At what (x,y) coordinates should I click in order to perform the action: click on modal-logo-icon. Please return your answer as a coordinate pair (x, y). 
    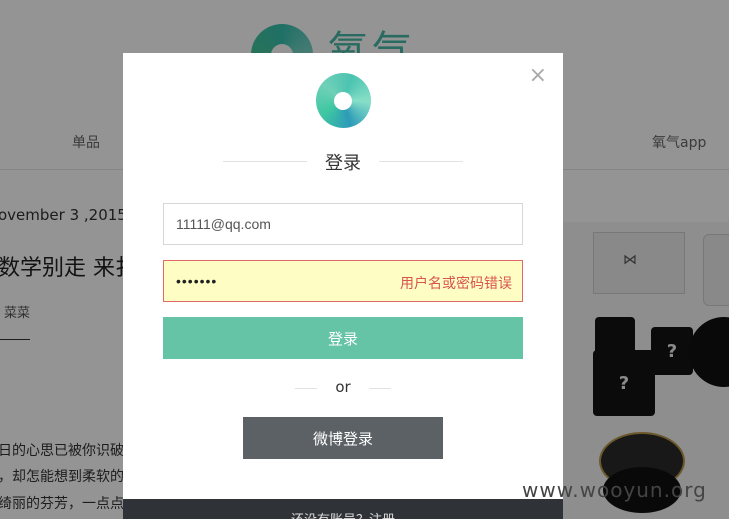
    Looking at the image, I should click on (343, 100).